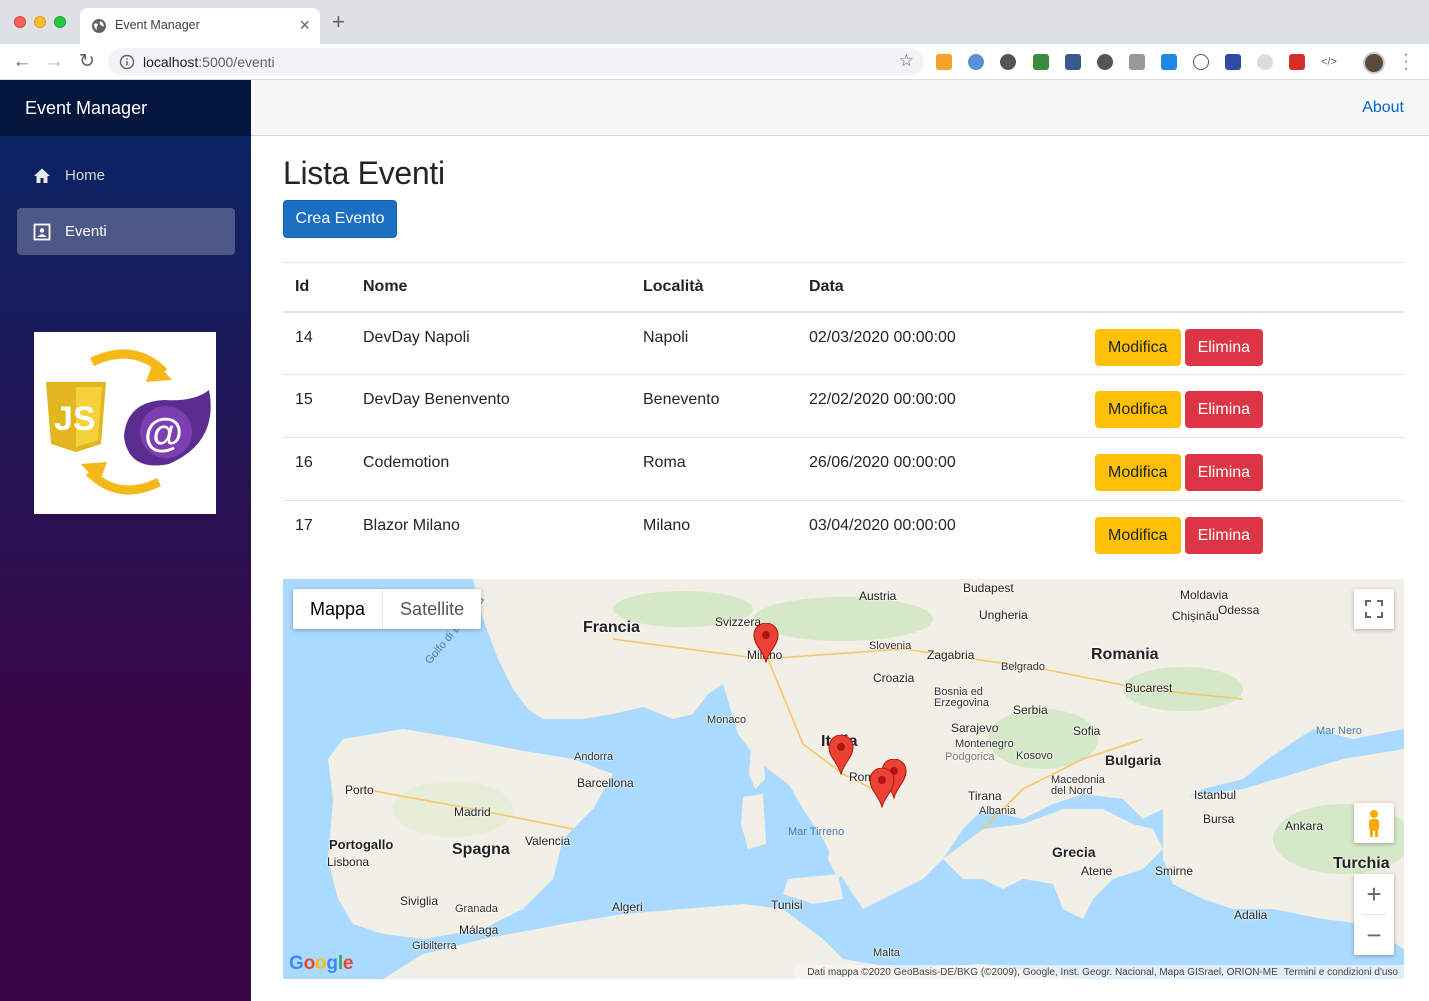  I want to click on browser-tabbar: Event Manager × +, so click(714, 22).